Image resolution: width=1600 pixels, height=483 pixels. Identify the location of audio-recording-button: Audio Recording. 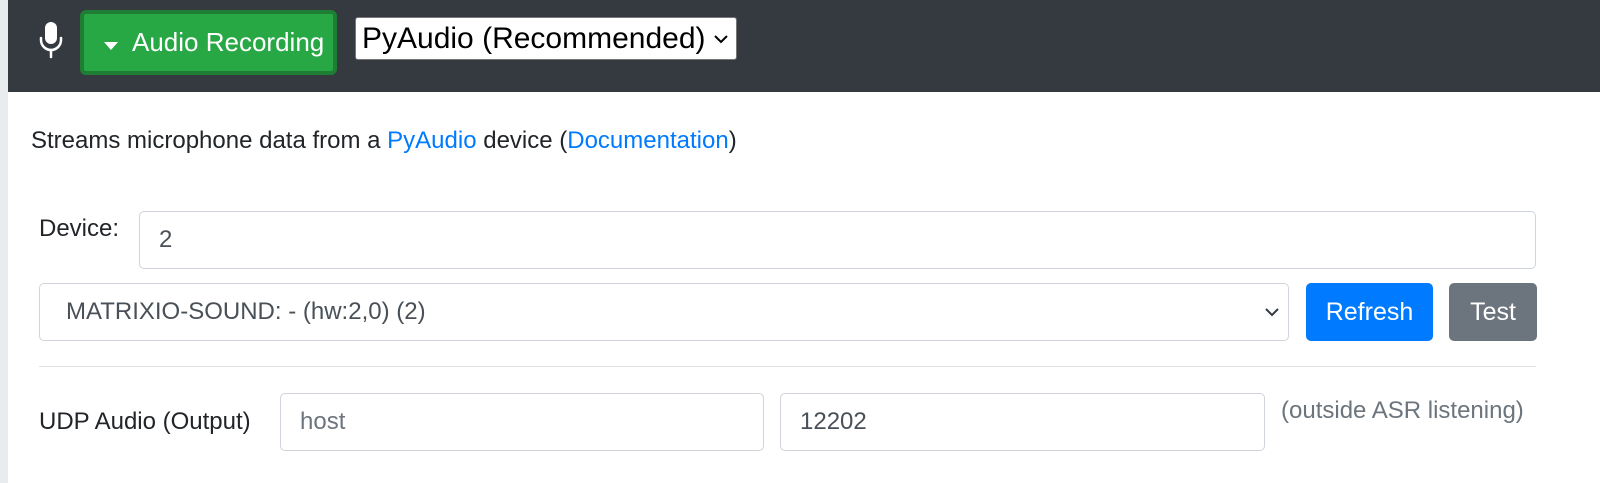
(208, 42).